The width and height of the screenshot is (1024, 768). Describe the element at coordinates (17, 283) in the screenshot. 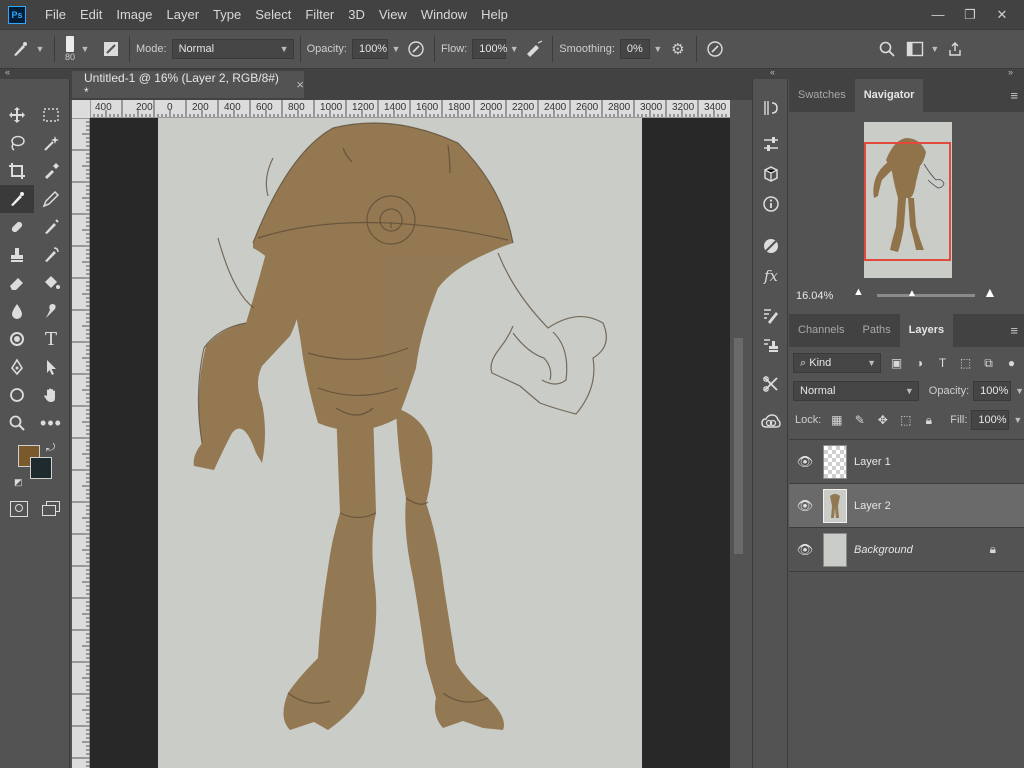

I see `eraser-tool-icon` at that location.